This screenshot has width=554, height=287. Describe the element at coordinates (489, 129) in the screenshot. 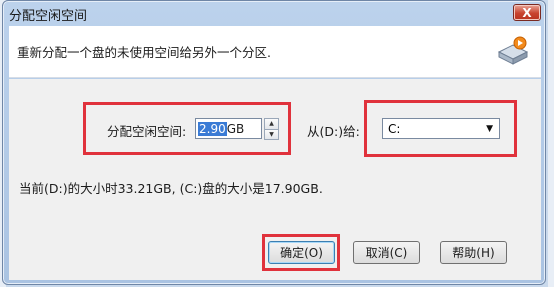

I see `dropdown-arrow-icon: ▼` at that location.